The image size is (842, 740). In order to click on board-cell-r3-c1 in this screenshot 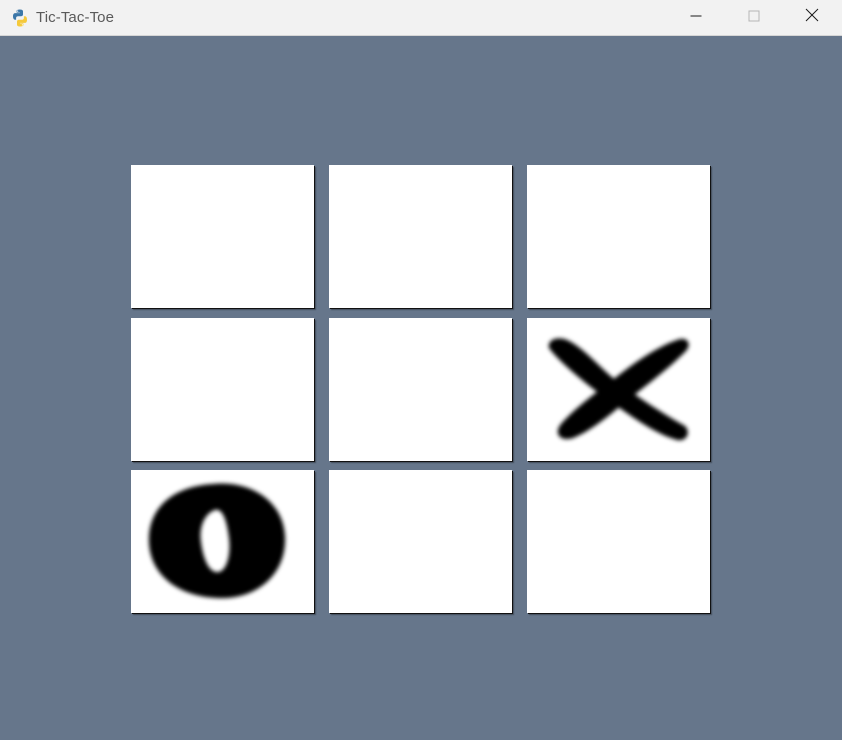, I will do `click(222, 541)`.